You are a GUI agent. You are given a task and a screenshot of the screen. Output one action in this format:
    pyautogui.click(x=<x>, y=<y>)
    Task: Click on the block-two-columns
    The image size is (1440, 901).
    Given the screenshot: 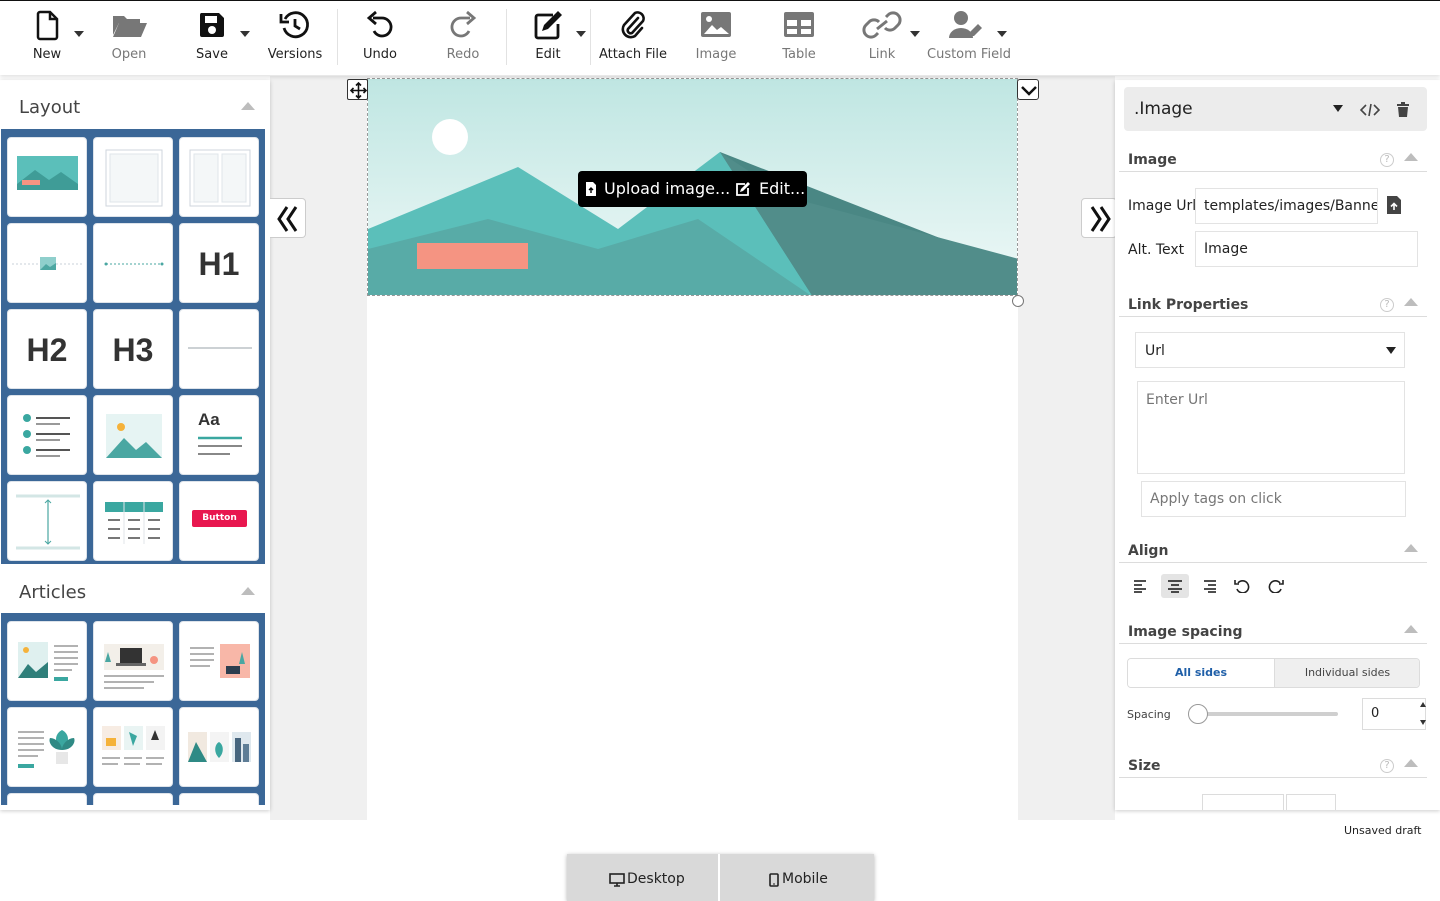 What is the action you would take?
    pyautogui.click(x=219, y=177)
    